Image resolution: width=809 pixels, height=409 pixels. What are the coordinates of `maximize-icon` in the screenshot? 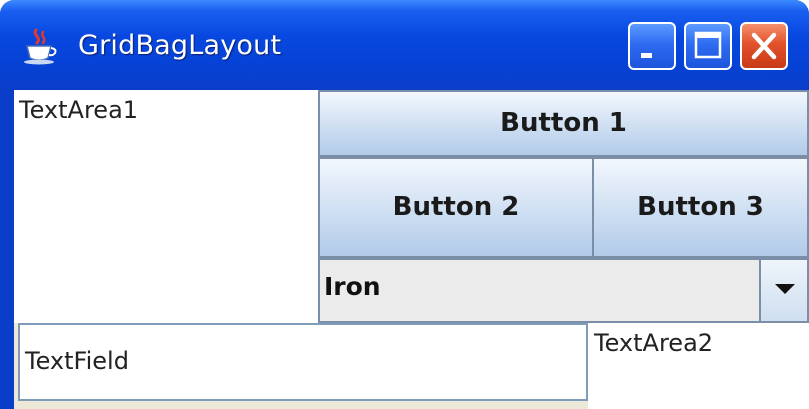 It's located at (708, 45).